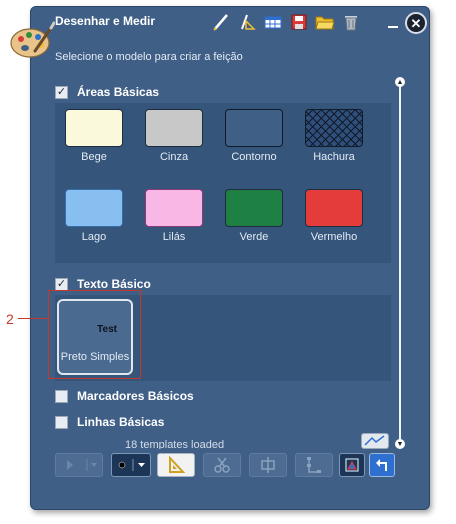 The image size is (456, 524). I want to click on point-style-button, so click(131, 465).